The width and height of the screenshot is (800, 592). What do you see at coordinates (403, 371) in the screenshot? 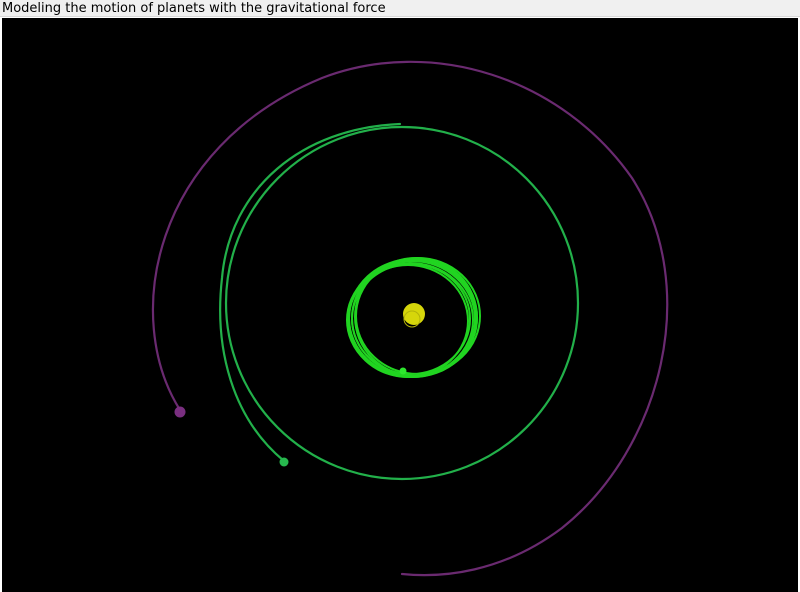
I see `inner-planet` at bounding box center [403, 371].